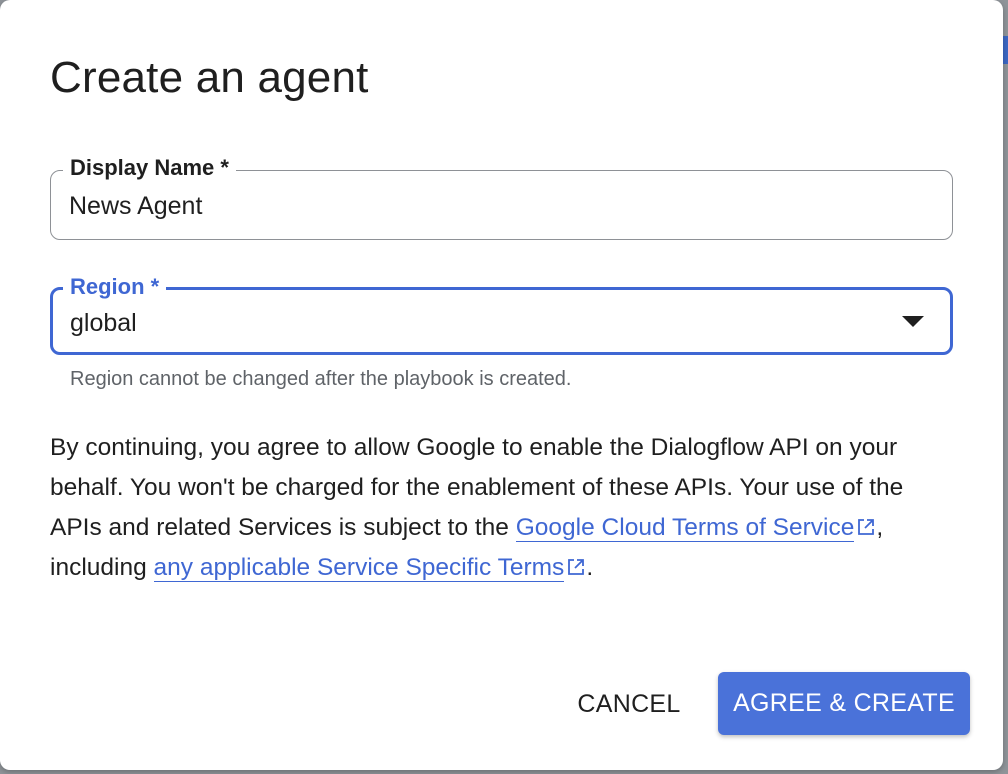 This screenshot has width=1008, height=774. Describe the element at coordinates (501, 314) in the screenshot. I see `region-select: Region * global` at that location.